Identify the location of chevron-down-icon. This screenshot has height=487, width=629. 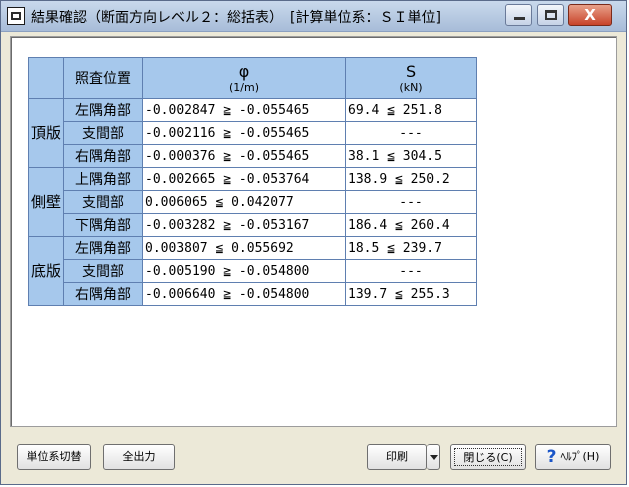
(434, 457).